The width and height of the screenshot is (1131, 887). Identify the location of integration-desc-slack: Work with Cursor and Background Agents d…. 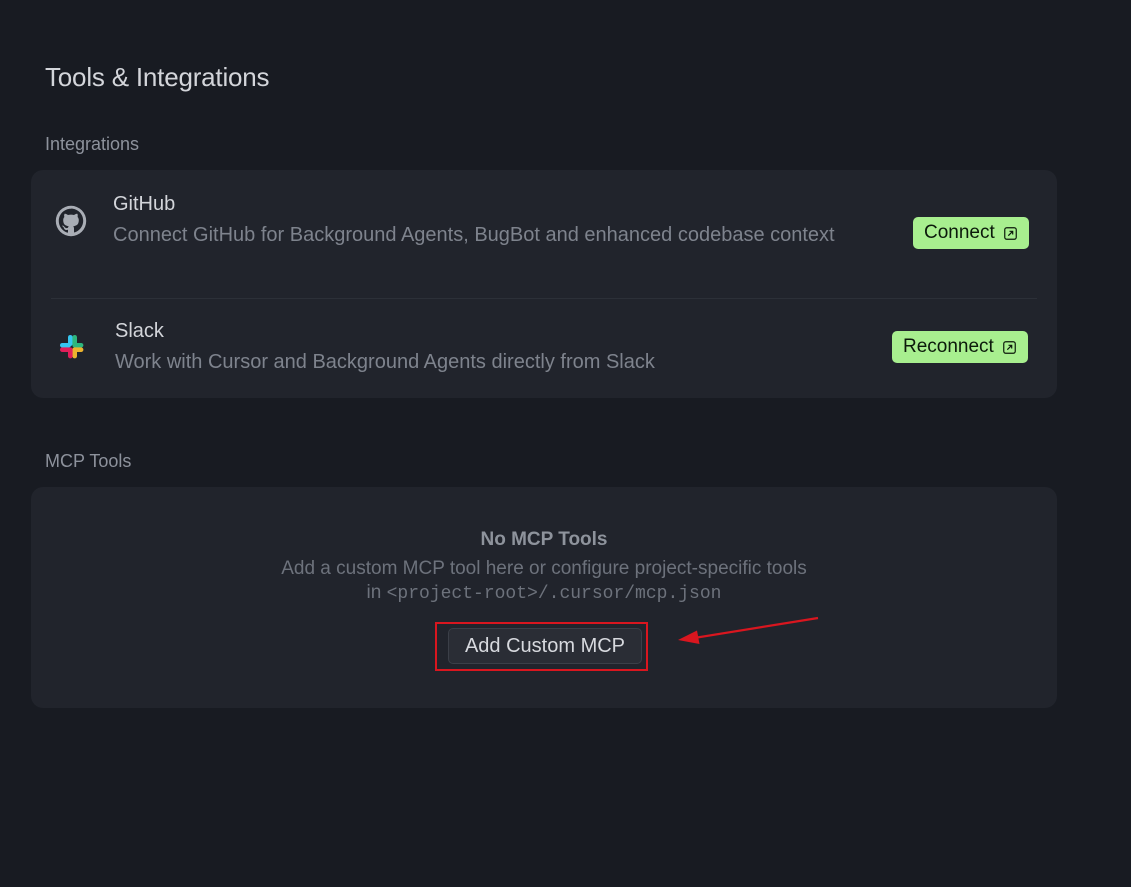
(385, 362).